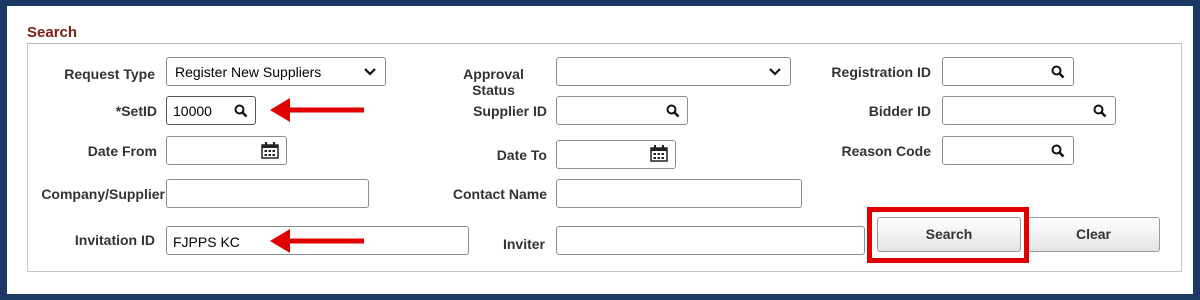 Image resolution: width=1200 pixels, height=300 pixels. Describe the element at coordinates (616, 154) in the screenshot. I see `date-to-input` at that location.